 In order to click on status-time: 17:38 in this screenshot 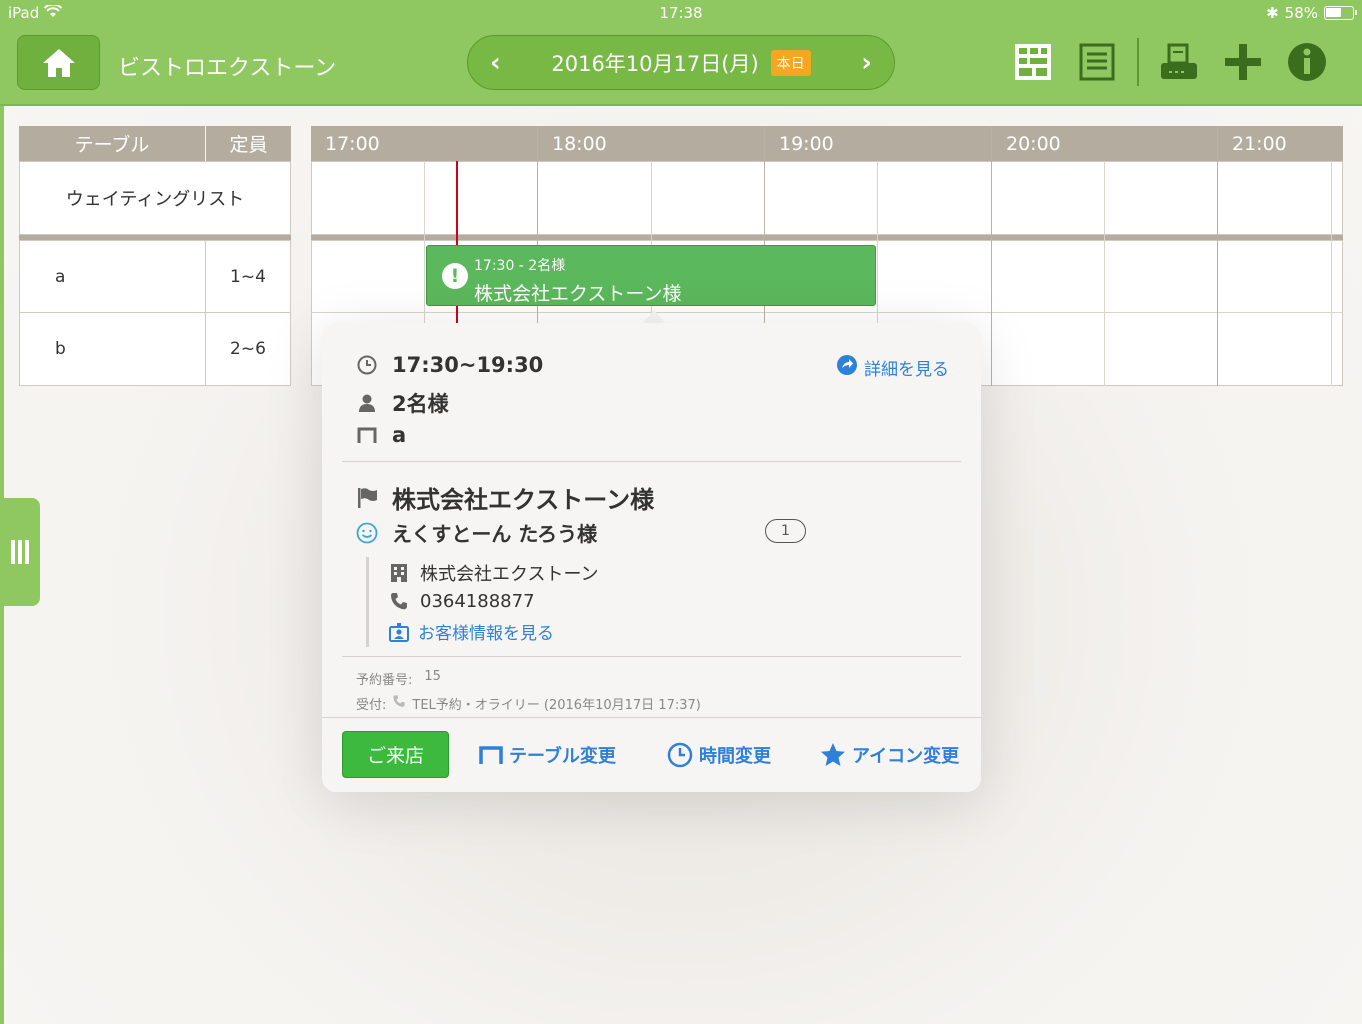, I will do `click(681, 13)`.